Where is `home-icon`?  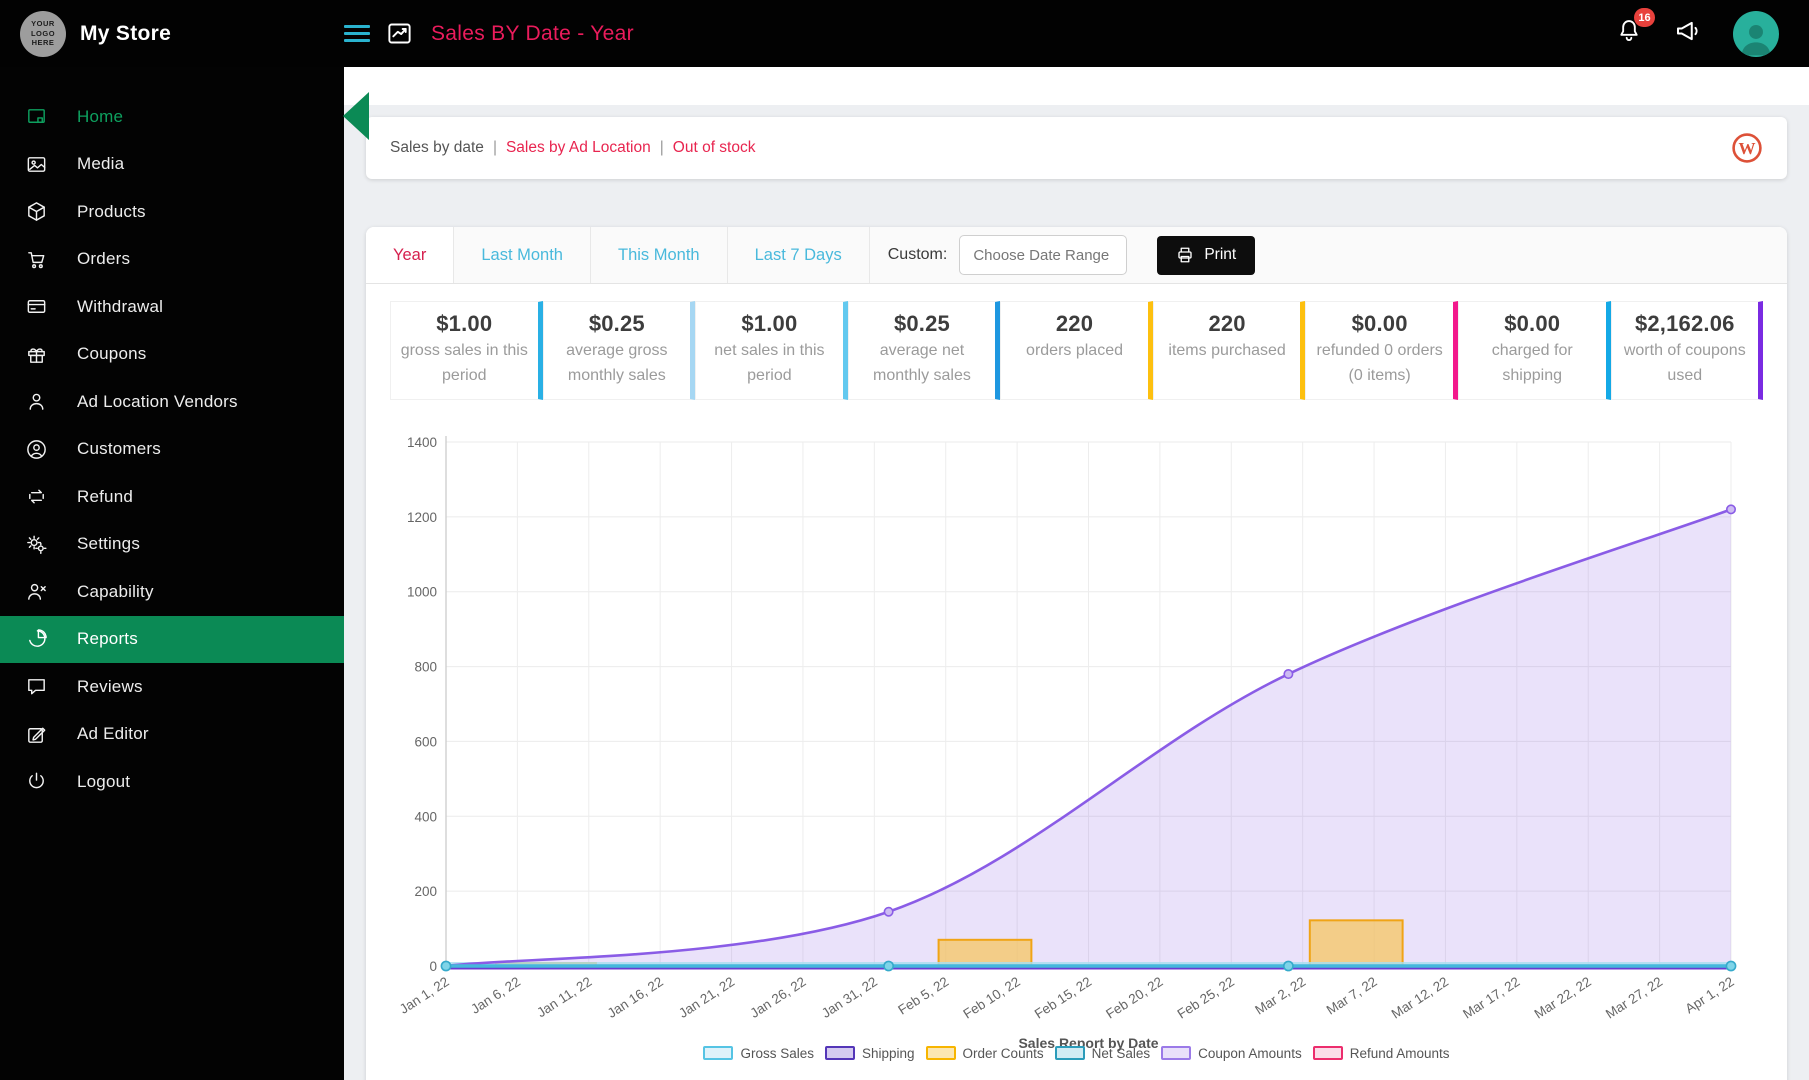
home-icon is located at coordinates (38, 117).